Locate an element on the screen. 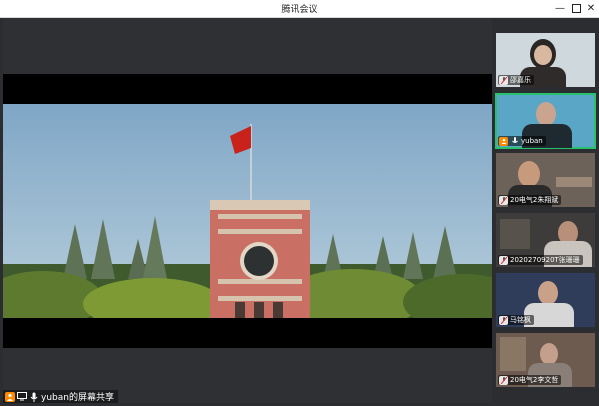 This screenshot has height=406, width=599. minimize-icon: — is located at coordinates (560, 8).